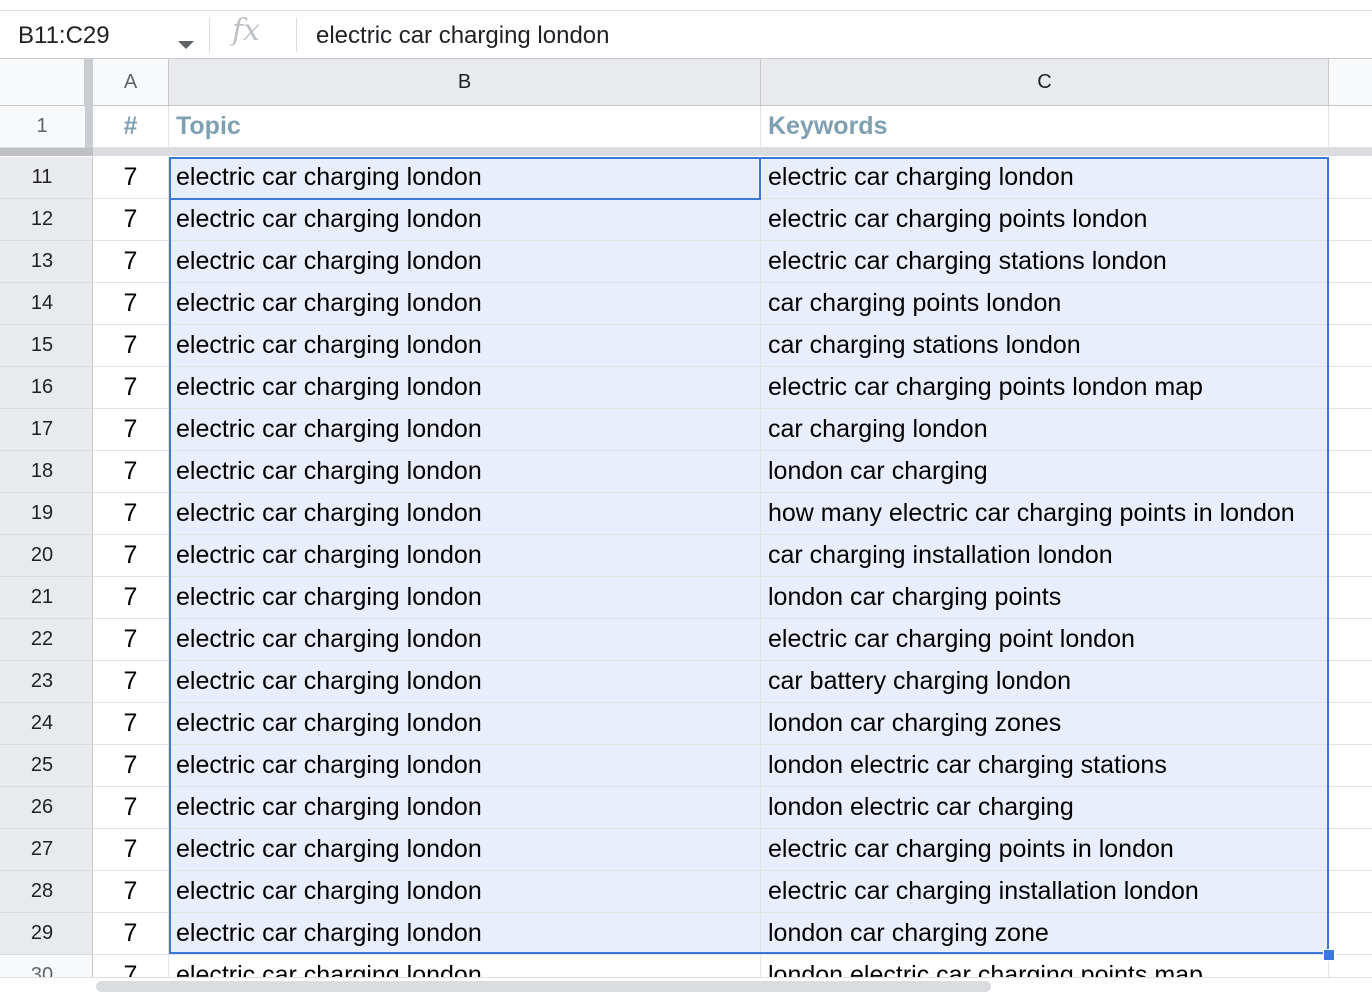  What do you see at coordinates (42, 82) in the screenshot?
I see `select-all-corner` at bounding box center [42, 82].